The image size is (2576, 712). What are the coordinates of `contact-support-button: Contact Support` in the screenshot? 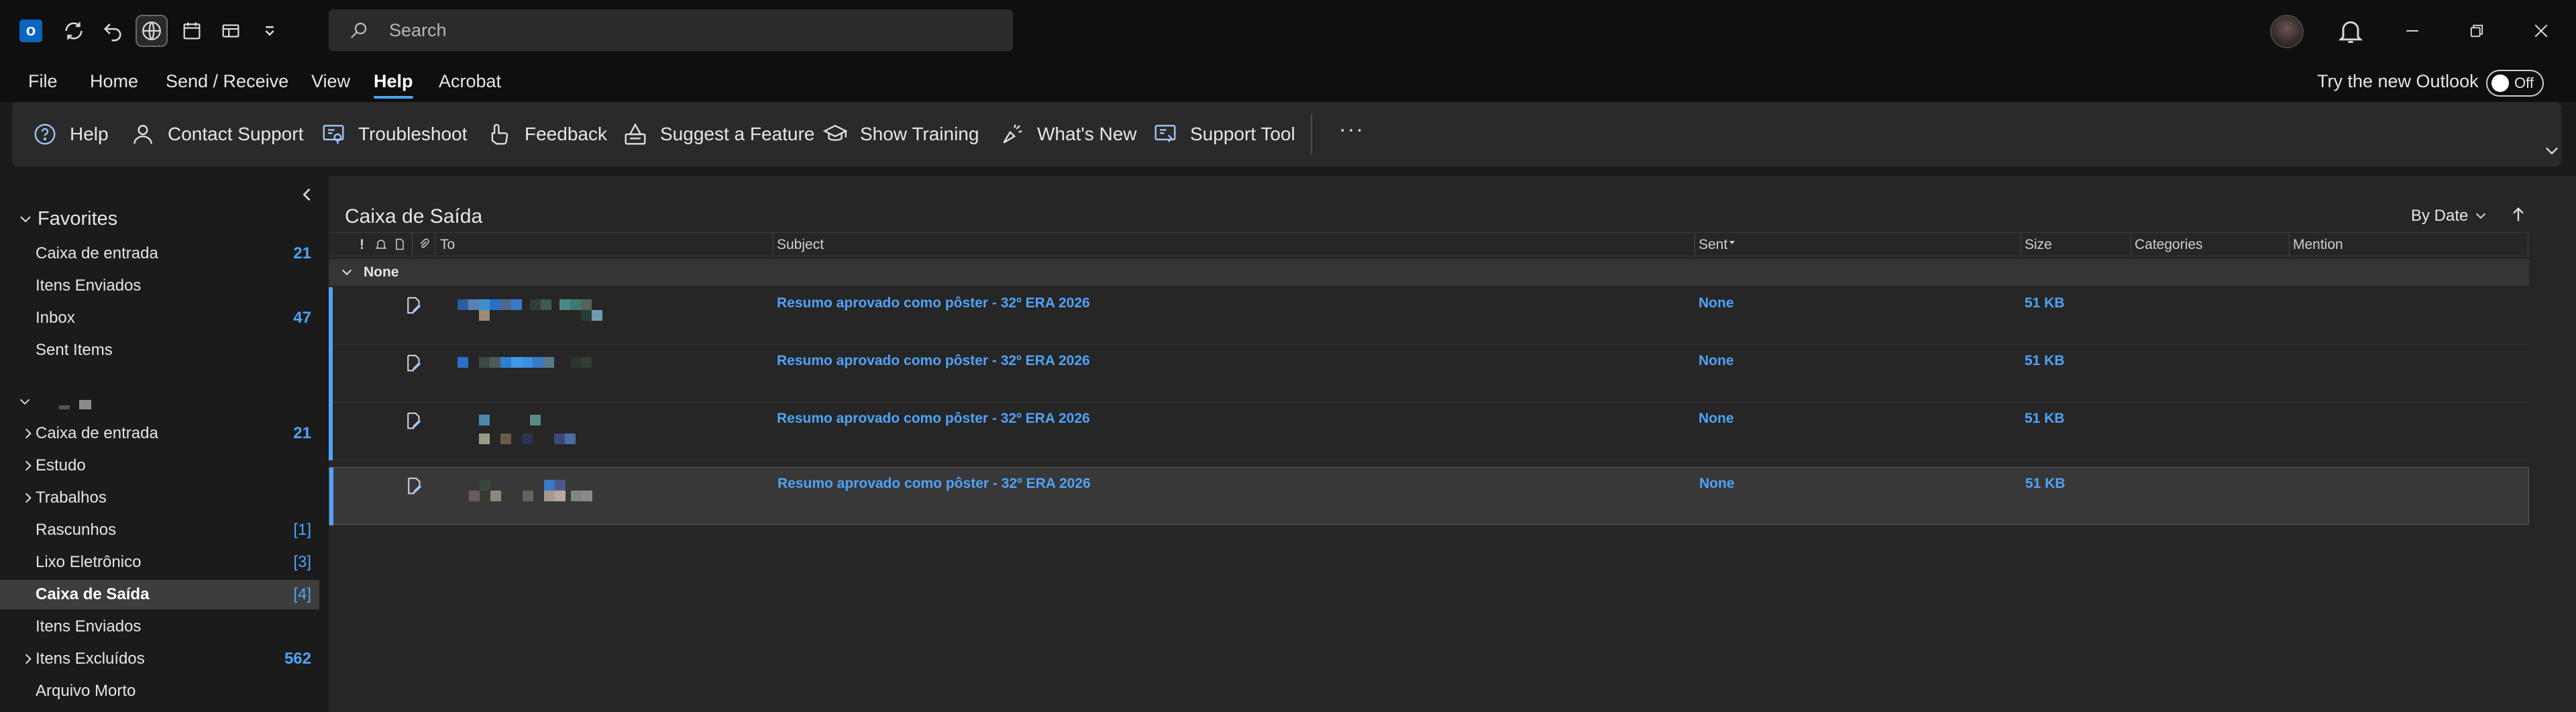 It's located at (216, 134).